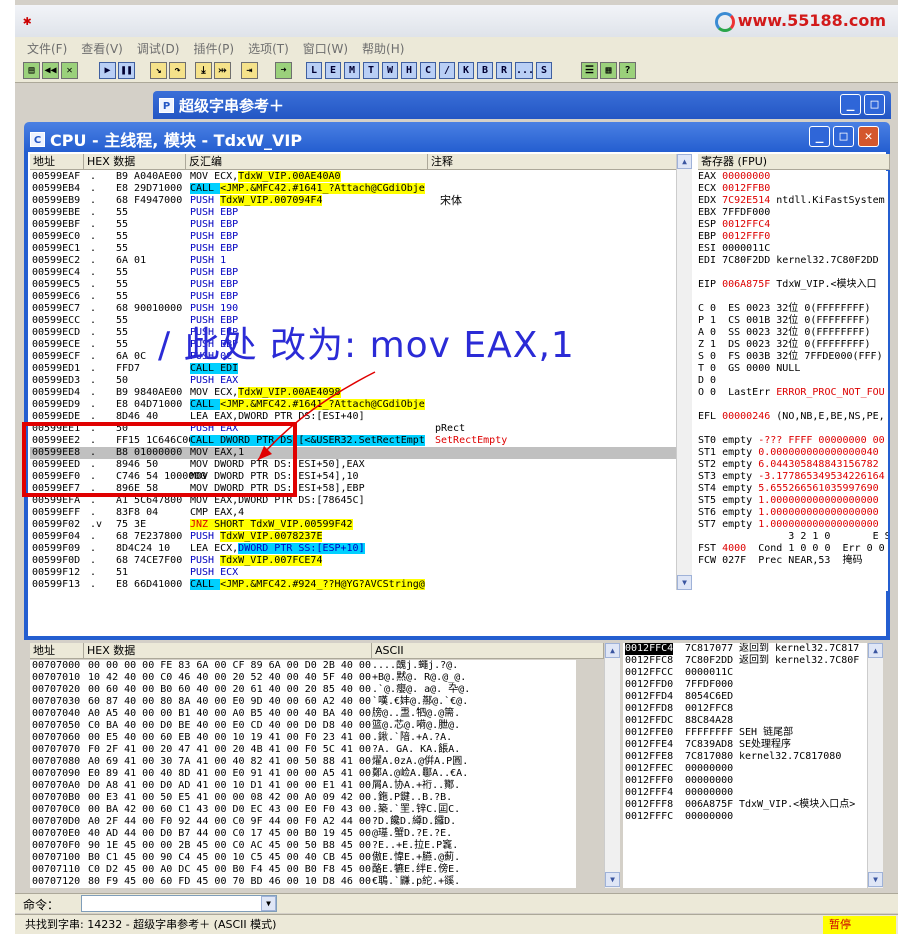 Image resolution: width=898 pixels, height=934 pixels. I want to click on disasm-row: 00599EC5. 55 PUSH EBP, so click(361, 285).